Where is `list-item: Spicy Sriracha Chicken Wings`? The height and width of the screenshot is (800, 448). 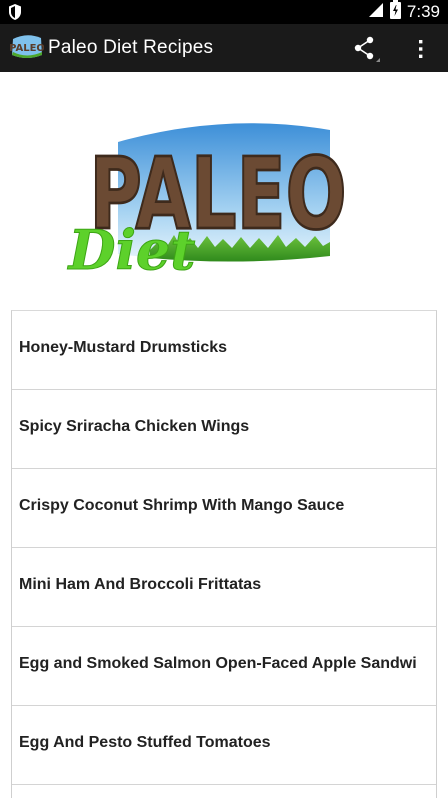 list-item: Spicy Sriracha Chicken Wings is located at coordinates (224, 429).